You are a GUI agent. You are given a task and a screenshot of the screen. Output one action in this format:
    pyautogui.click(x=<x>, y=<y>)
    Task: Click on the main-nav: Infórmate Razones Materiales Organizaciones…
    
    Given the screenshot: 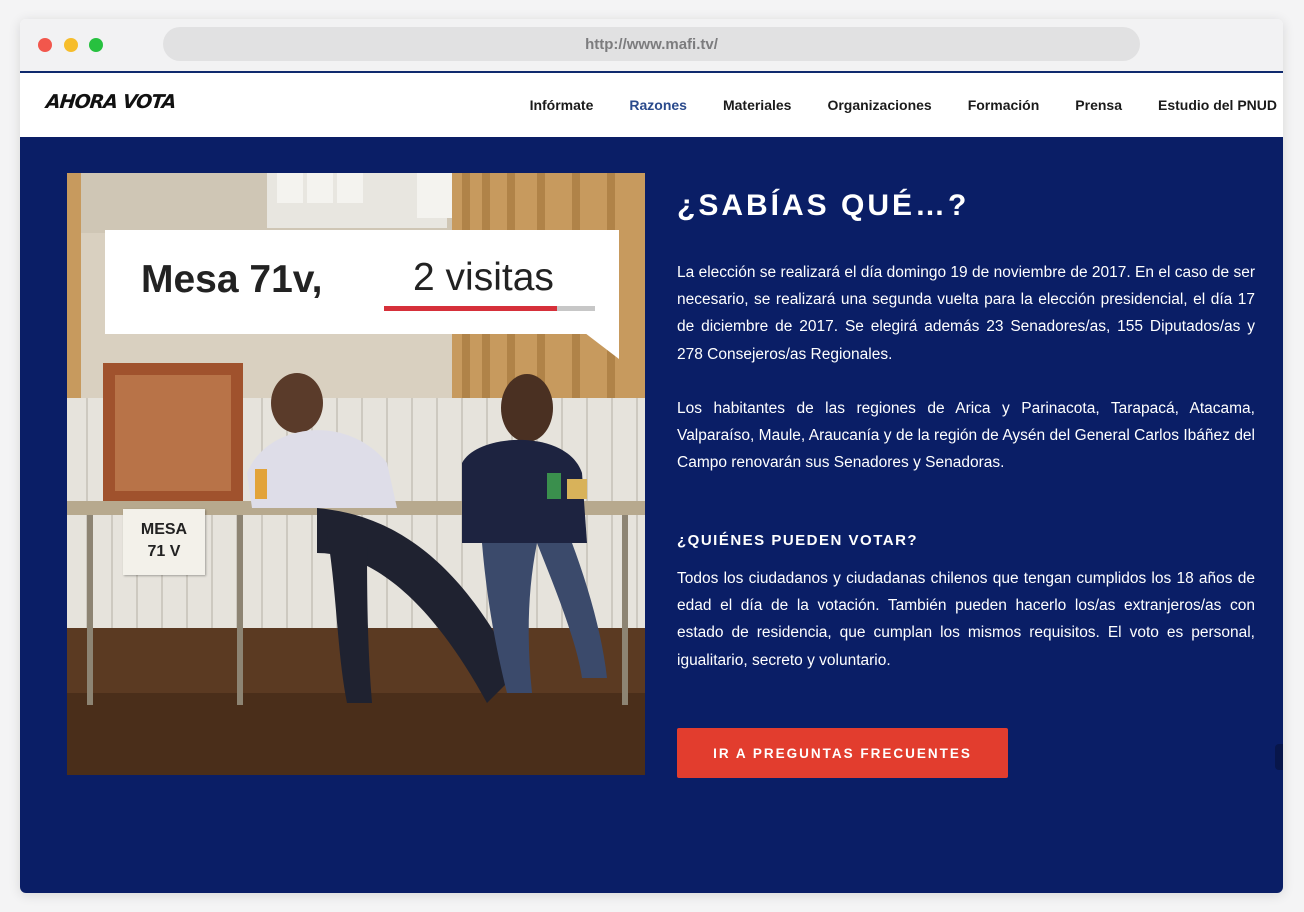 What is the action you would take?
    pyautogui.click(x=903, y=105)
    